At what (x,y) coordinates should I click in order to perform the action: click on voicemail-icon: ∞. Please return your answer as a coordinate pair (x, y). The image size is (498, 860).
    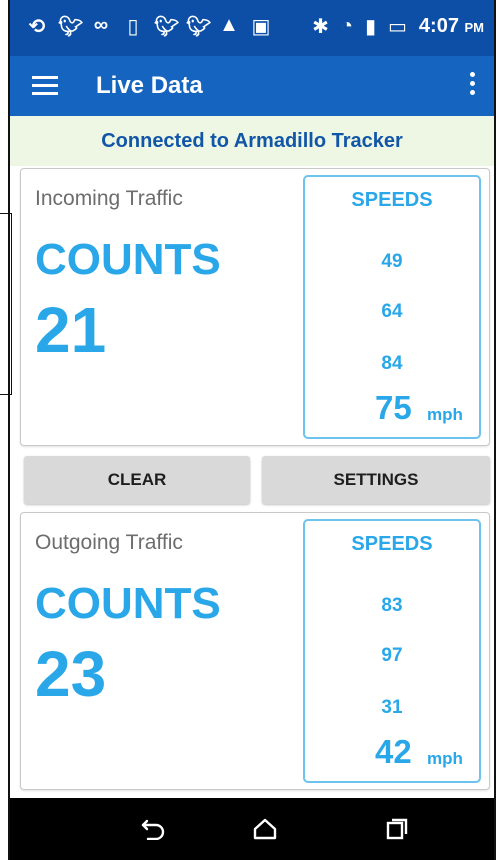
    Looking at the image, I should click on (101, 25).